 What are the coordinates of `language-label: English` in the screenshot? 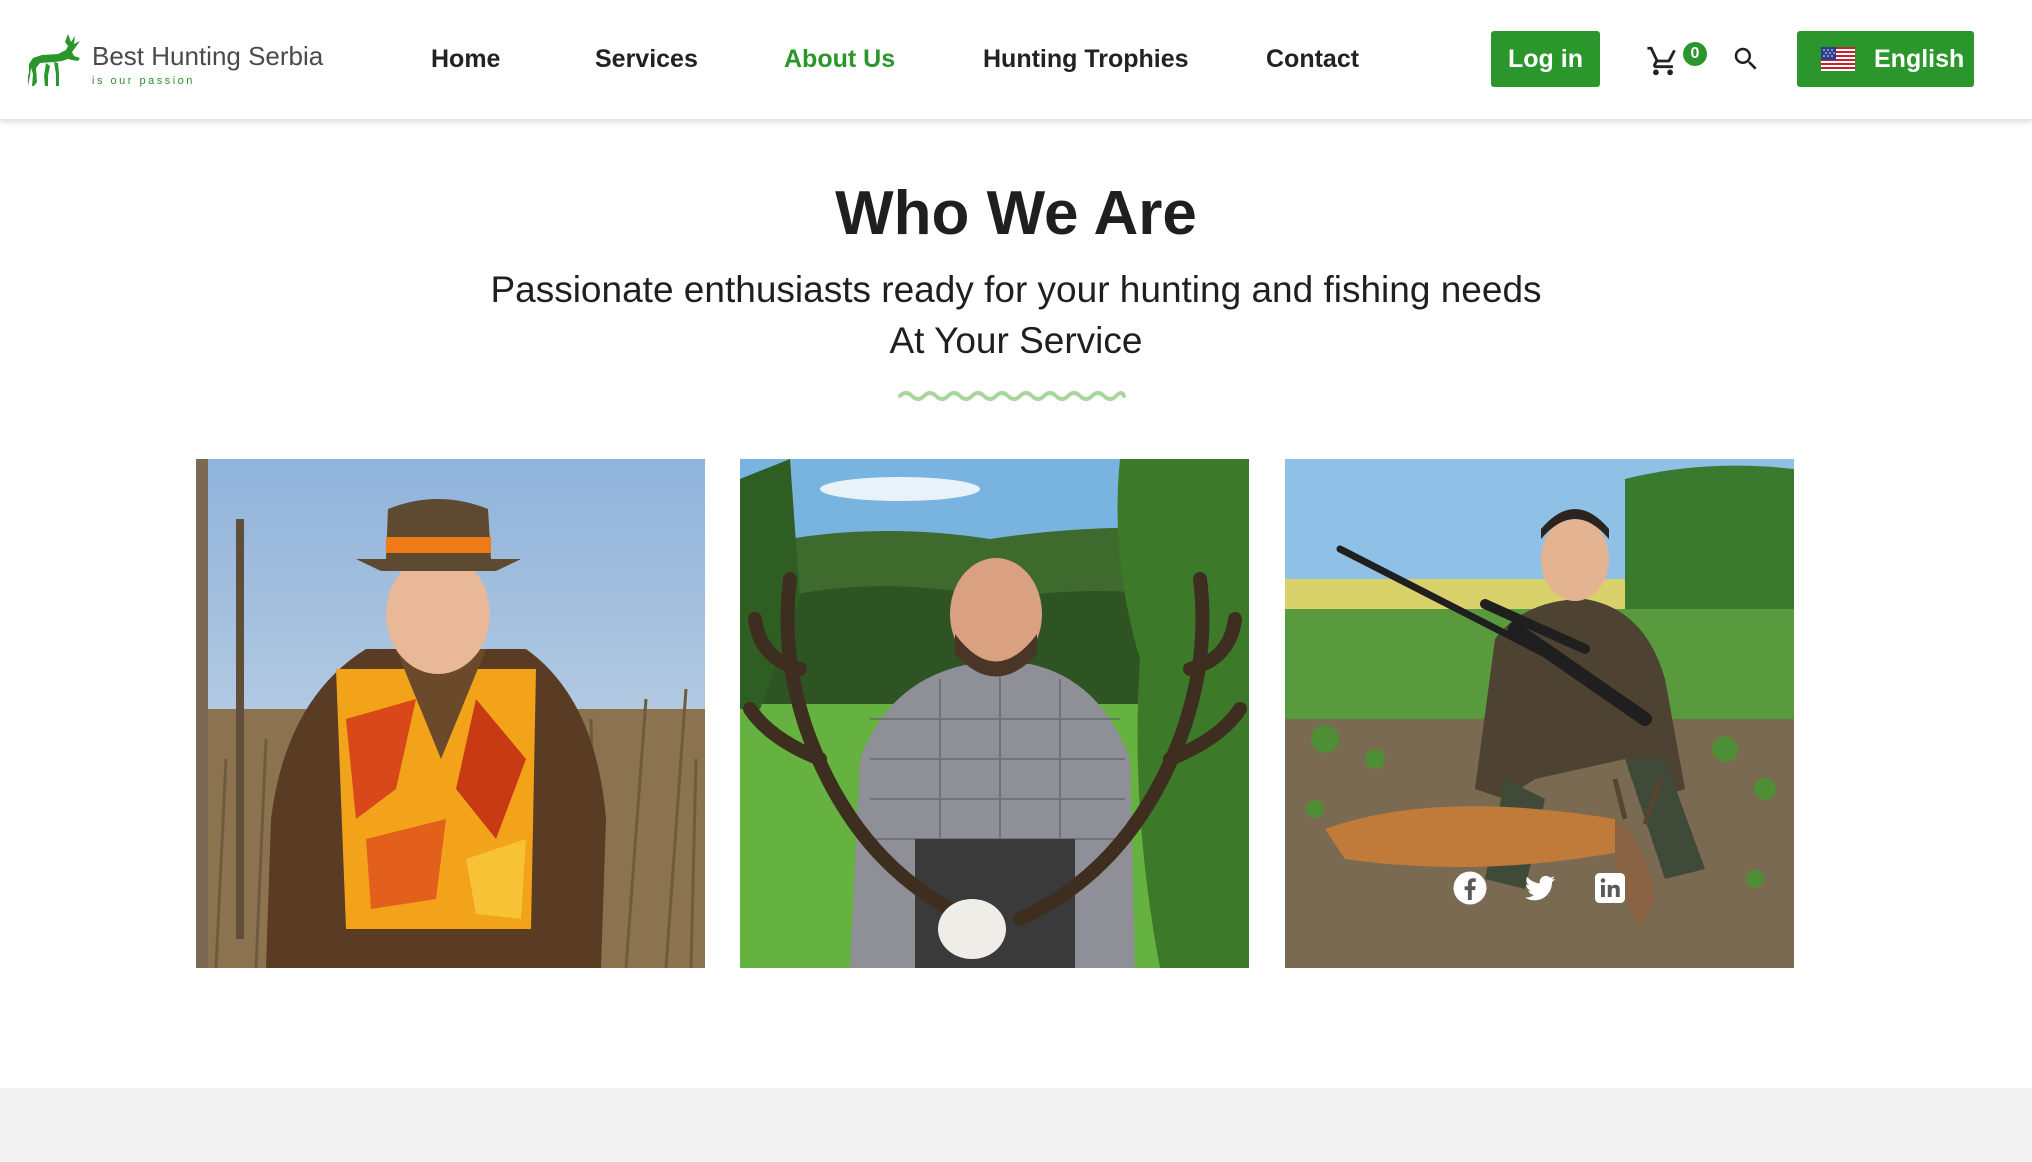 It's located at (1919, 59).